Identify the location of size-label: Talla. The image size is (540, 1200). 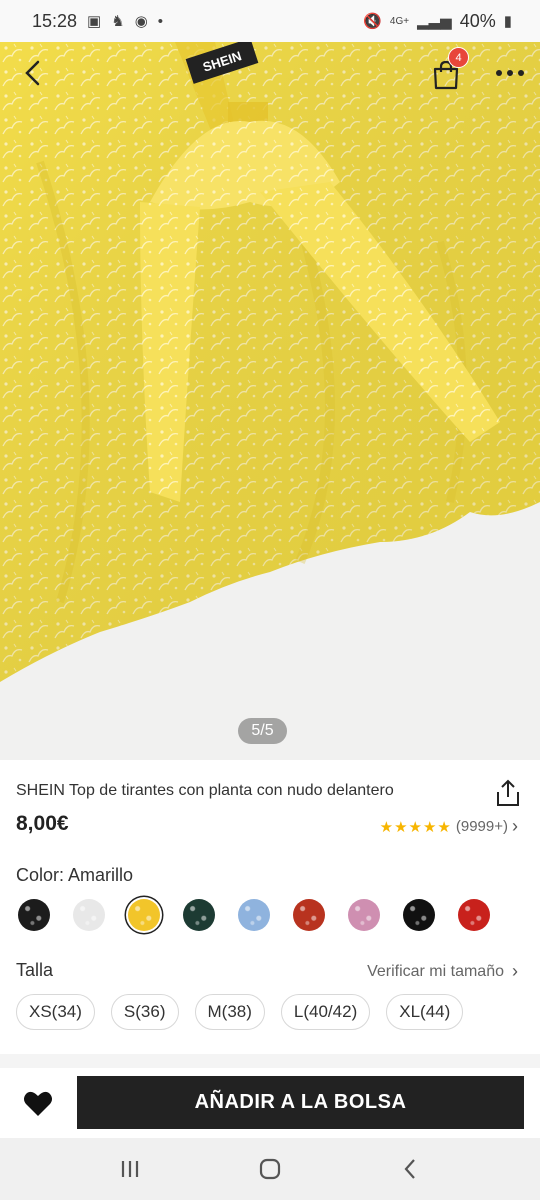
(35, 970).